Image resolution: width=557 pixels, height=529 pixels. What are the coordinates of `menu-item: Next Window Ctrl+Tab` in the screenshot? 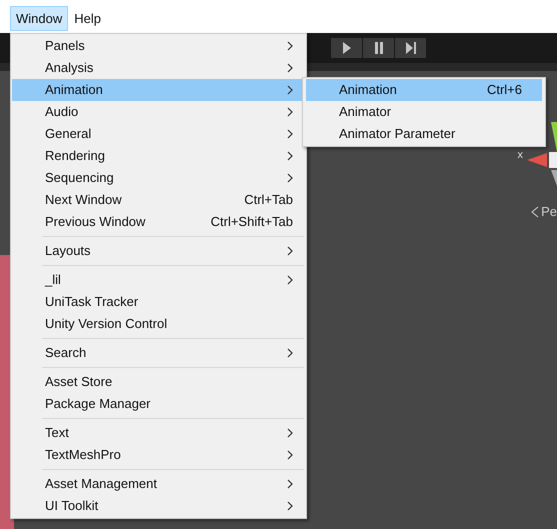 It's located at (158, 200).